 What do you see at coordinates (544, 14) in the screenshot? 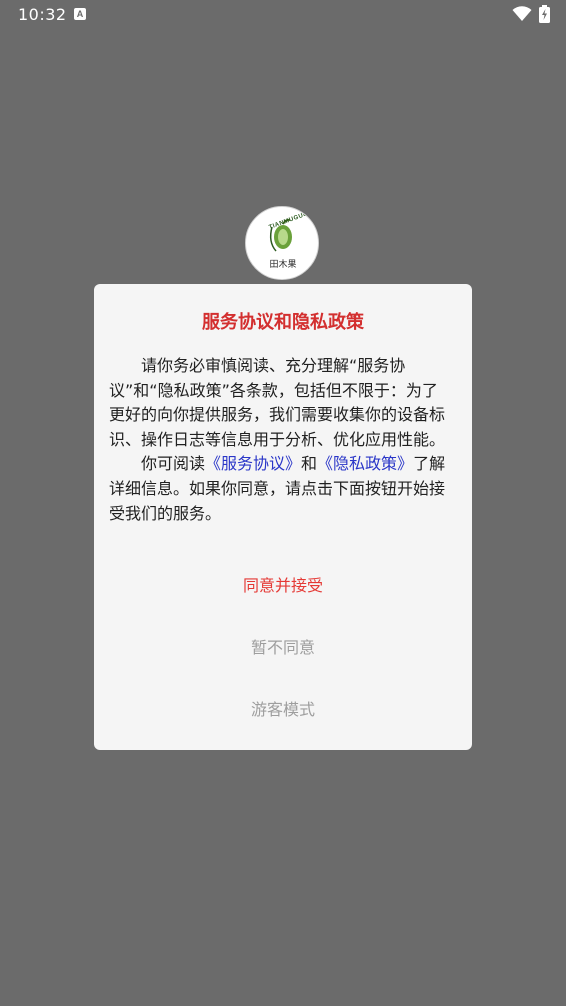
I see `battery-charging-icon` at bounding box center [544, 14].